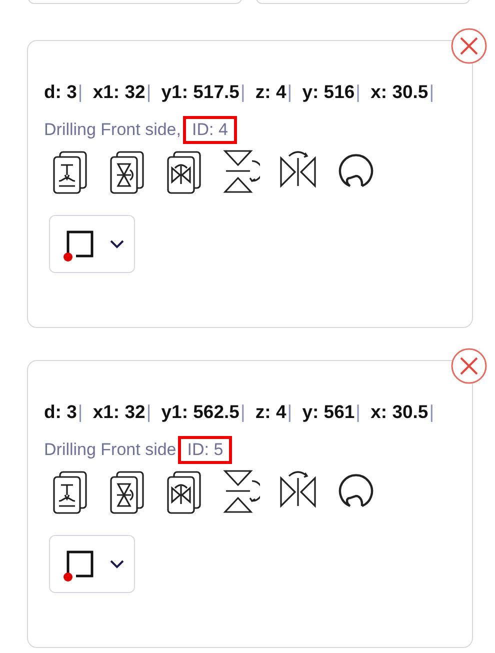 This screenshot has width=495, height=653. Describe the element at coordinates (240, 411) in the screenshot. I see `coordinates-text: d: 3| x1: 32| y1: 562.5| z: 4| y: 561| x: 30.5|` at that location.